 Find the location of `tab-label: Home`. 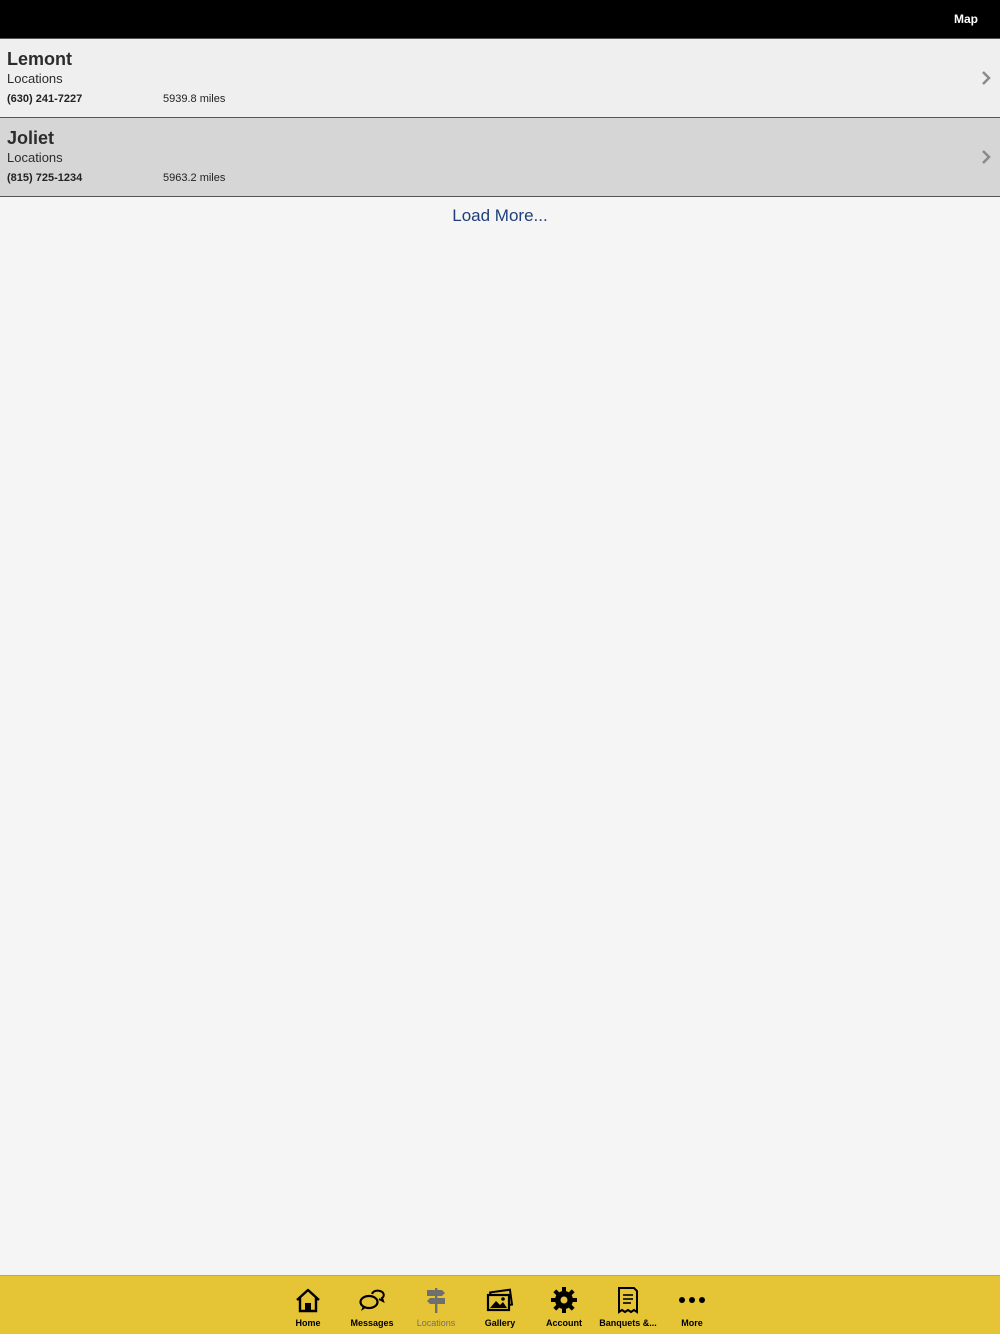

tab-label: Home is located at coordinates (308, 1323).